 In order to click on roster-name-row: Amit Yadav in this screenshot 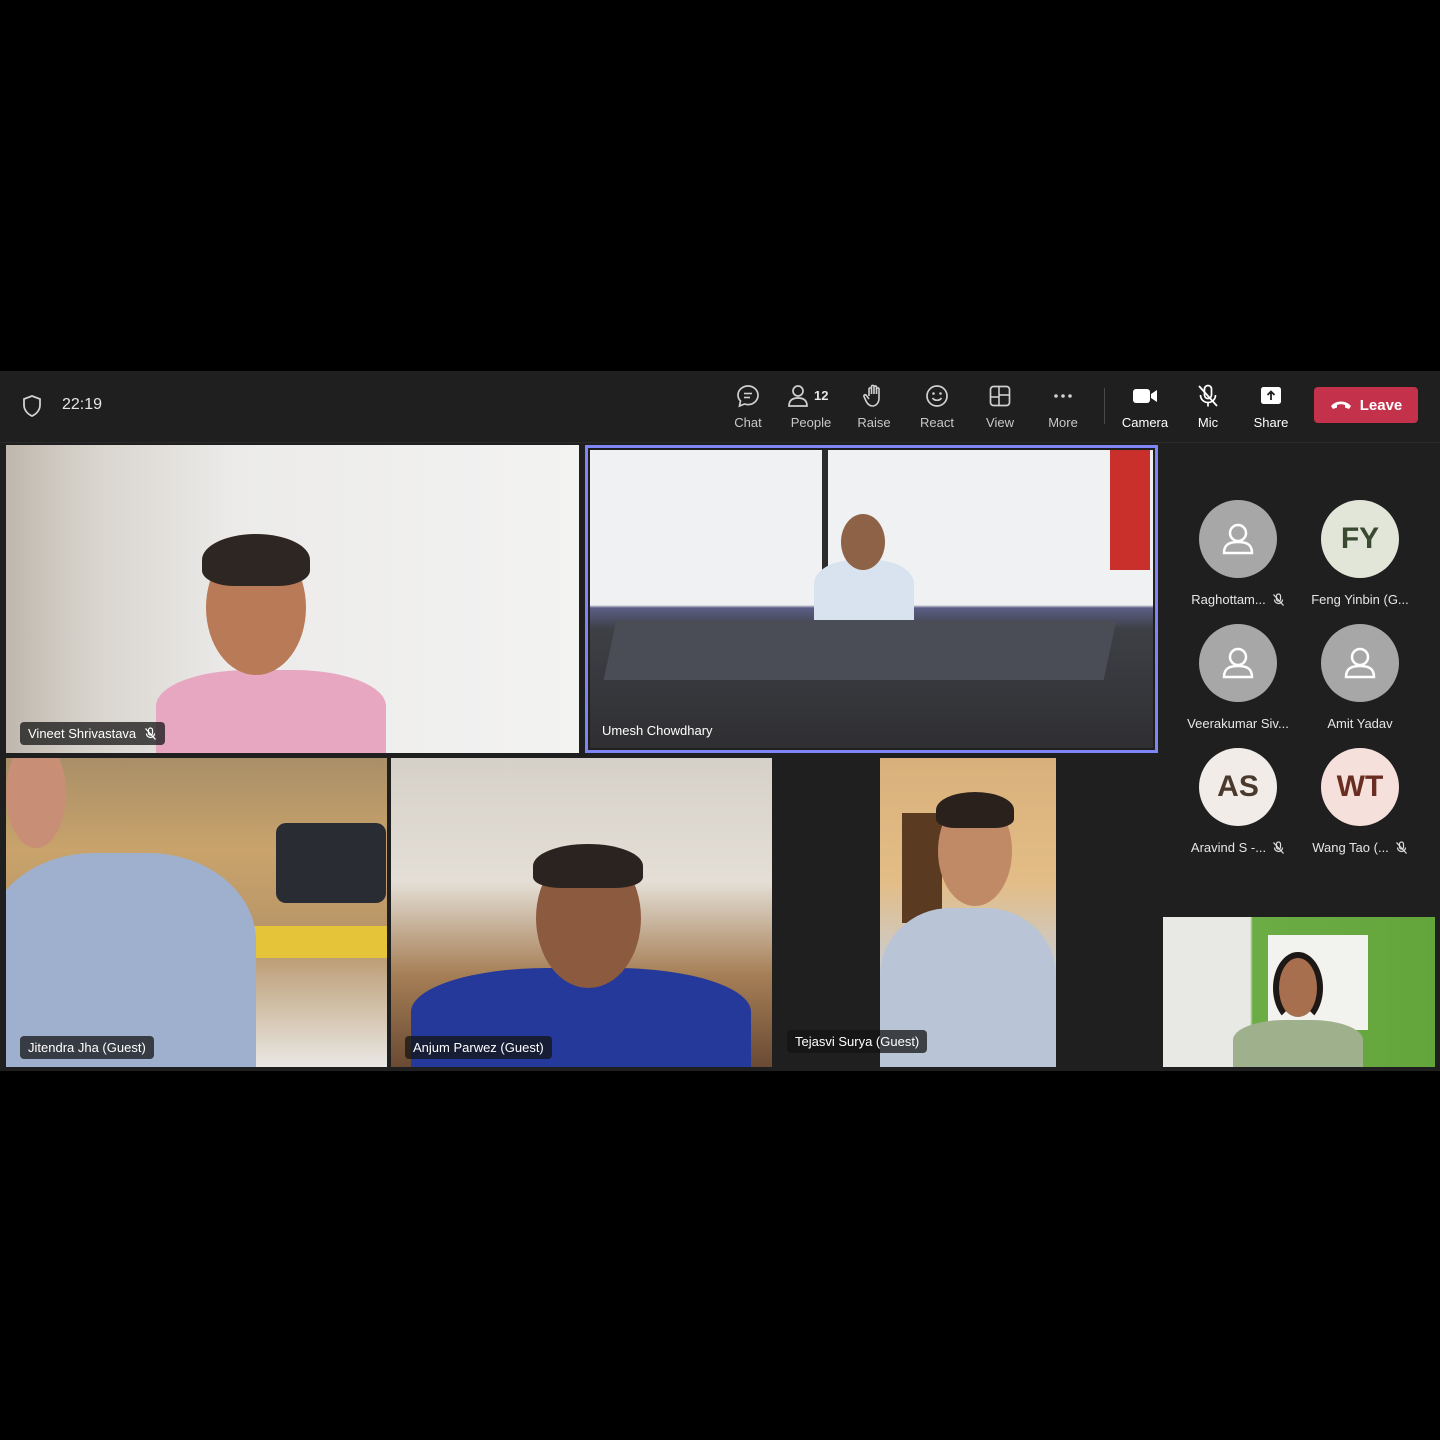, I will do `click(1360, 723)`.